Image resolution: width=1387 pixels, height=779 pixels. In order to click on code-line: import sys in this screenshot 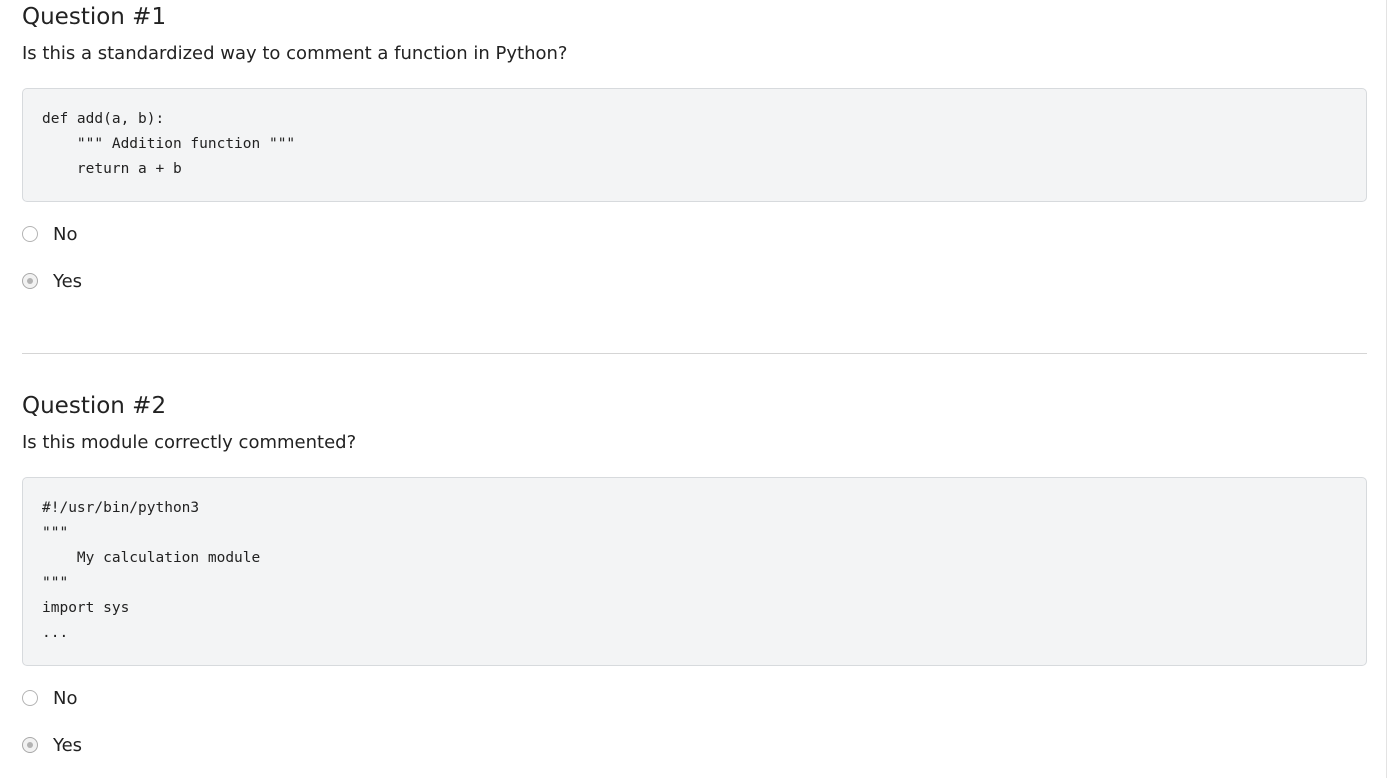, I will do `click(86, 608)`.